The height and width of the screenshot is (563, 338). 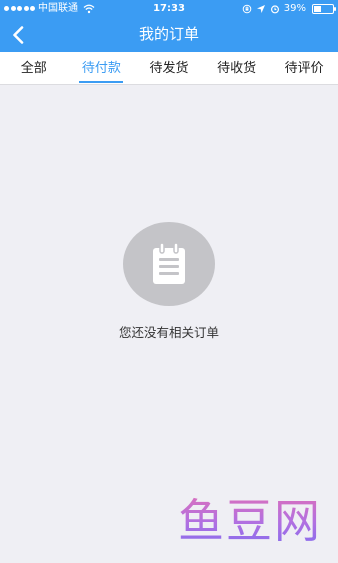 I want to click on status-right: 39%, so click(x=289, y=8).